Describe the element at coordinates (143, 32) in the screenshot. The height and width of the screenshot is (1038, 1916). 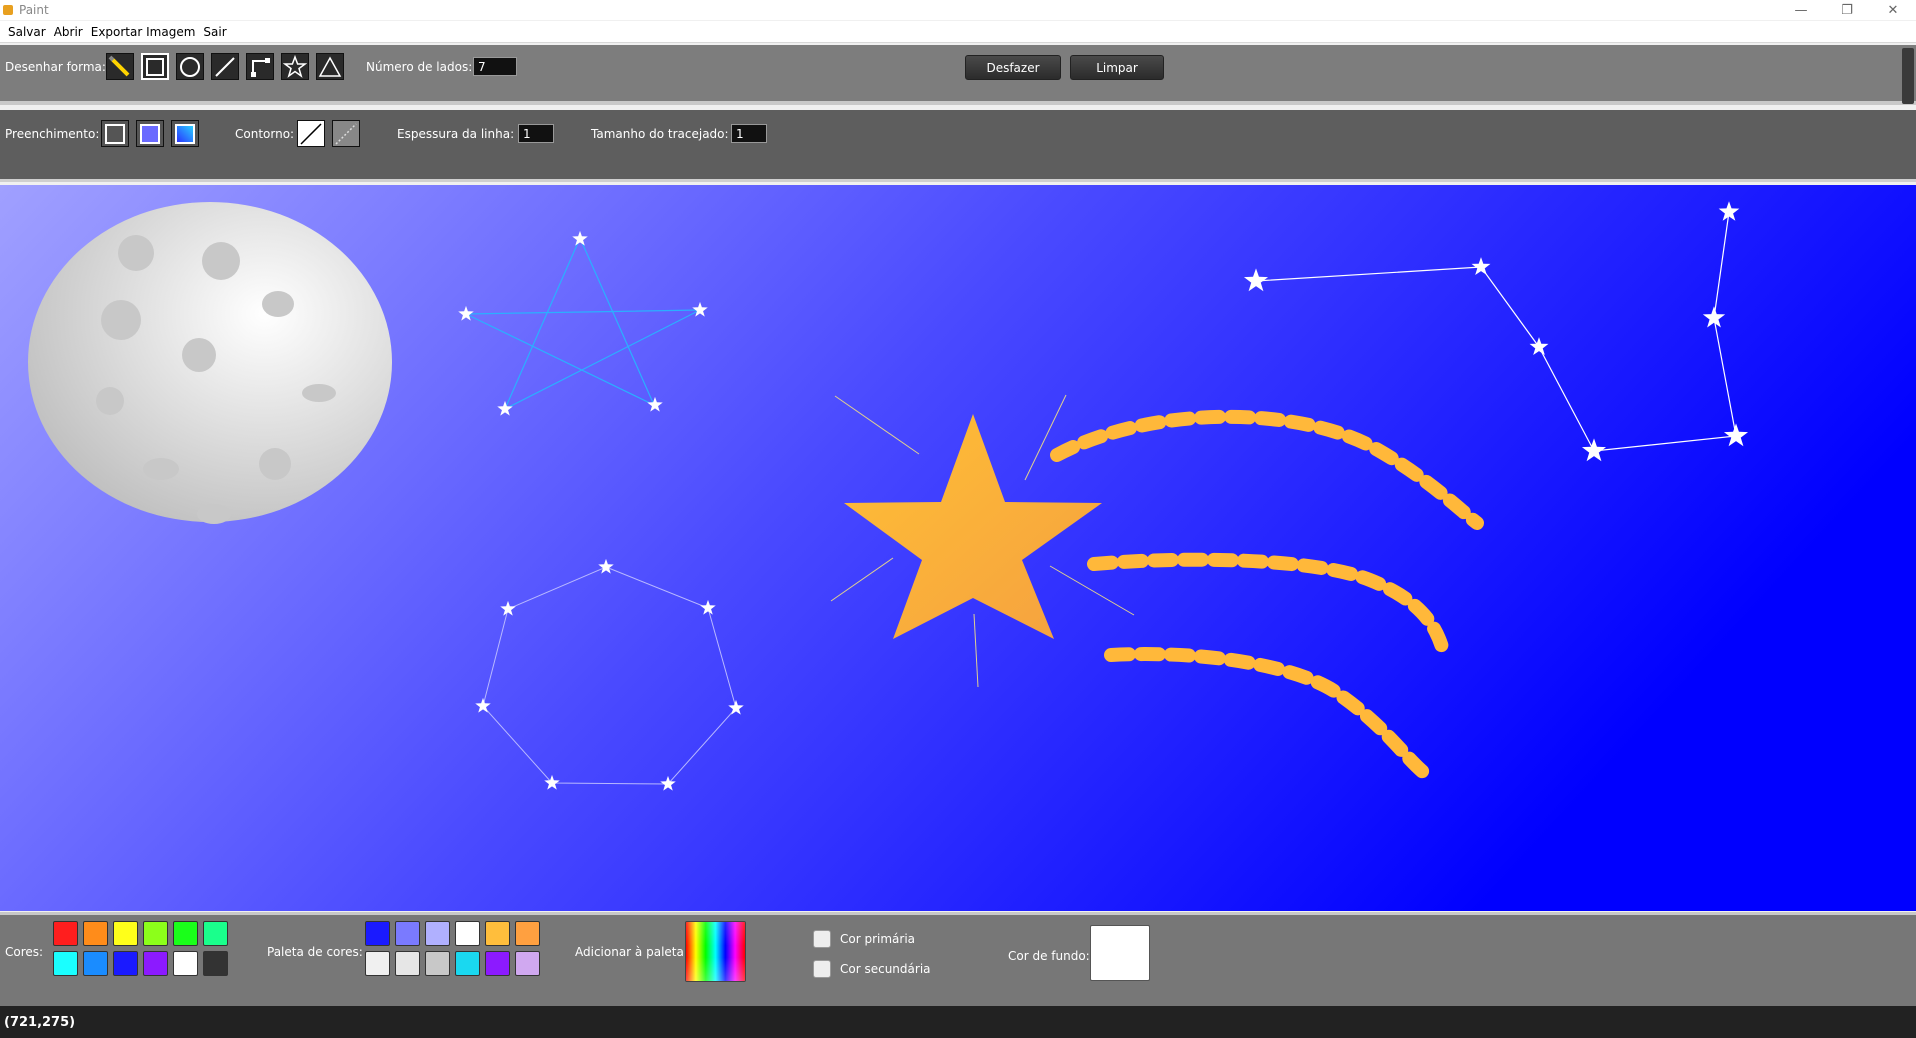
I see `menu-exportar-imagem: Exportar Imagem` at that location.